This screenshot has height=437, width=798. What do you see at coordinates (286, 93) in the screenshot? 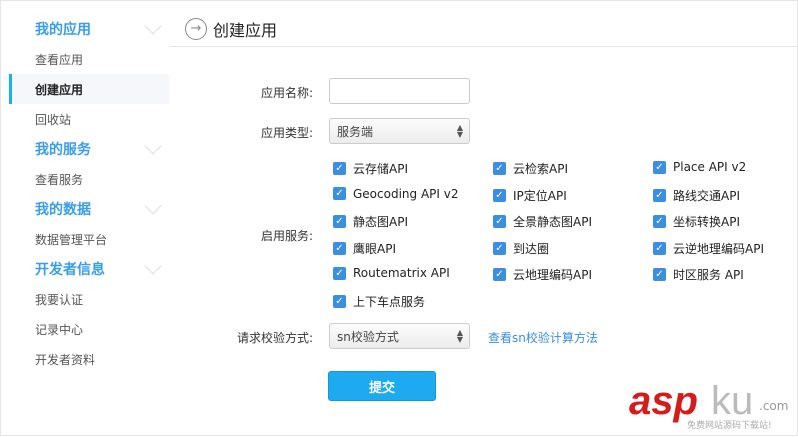
I see `app-name-label: 应用名称:` at bounding box center [286, 93].